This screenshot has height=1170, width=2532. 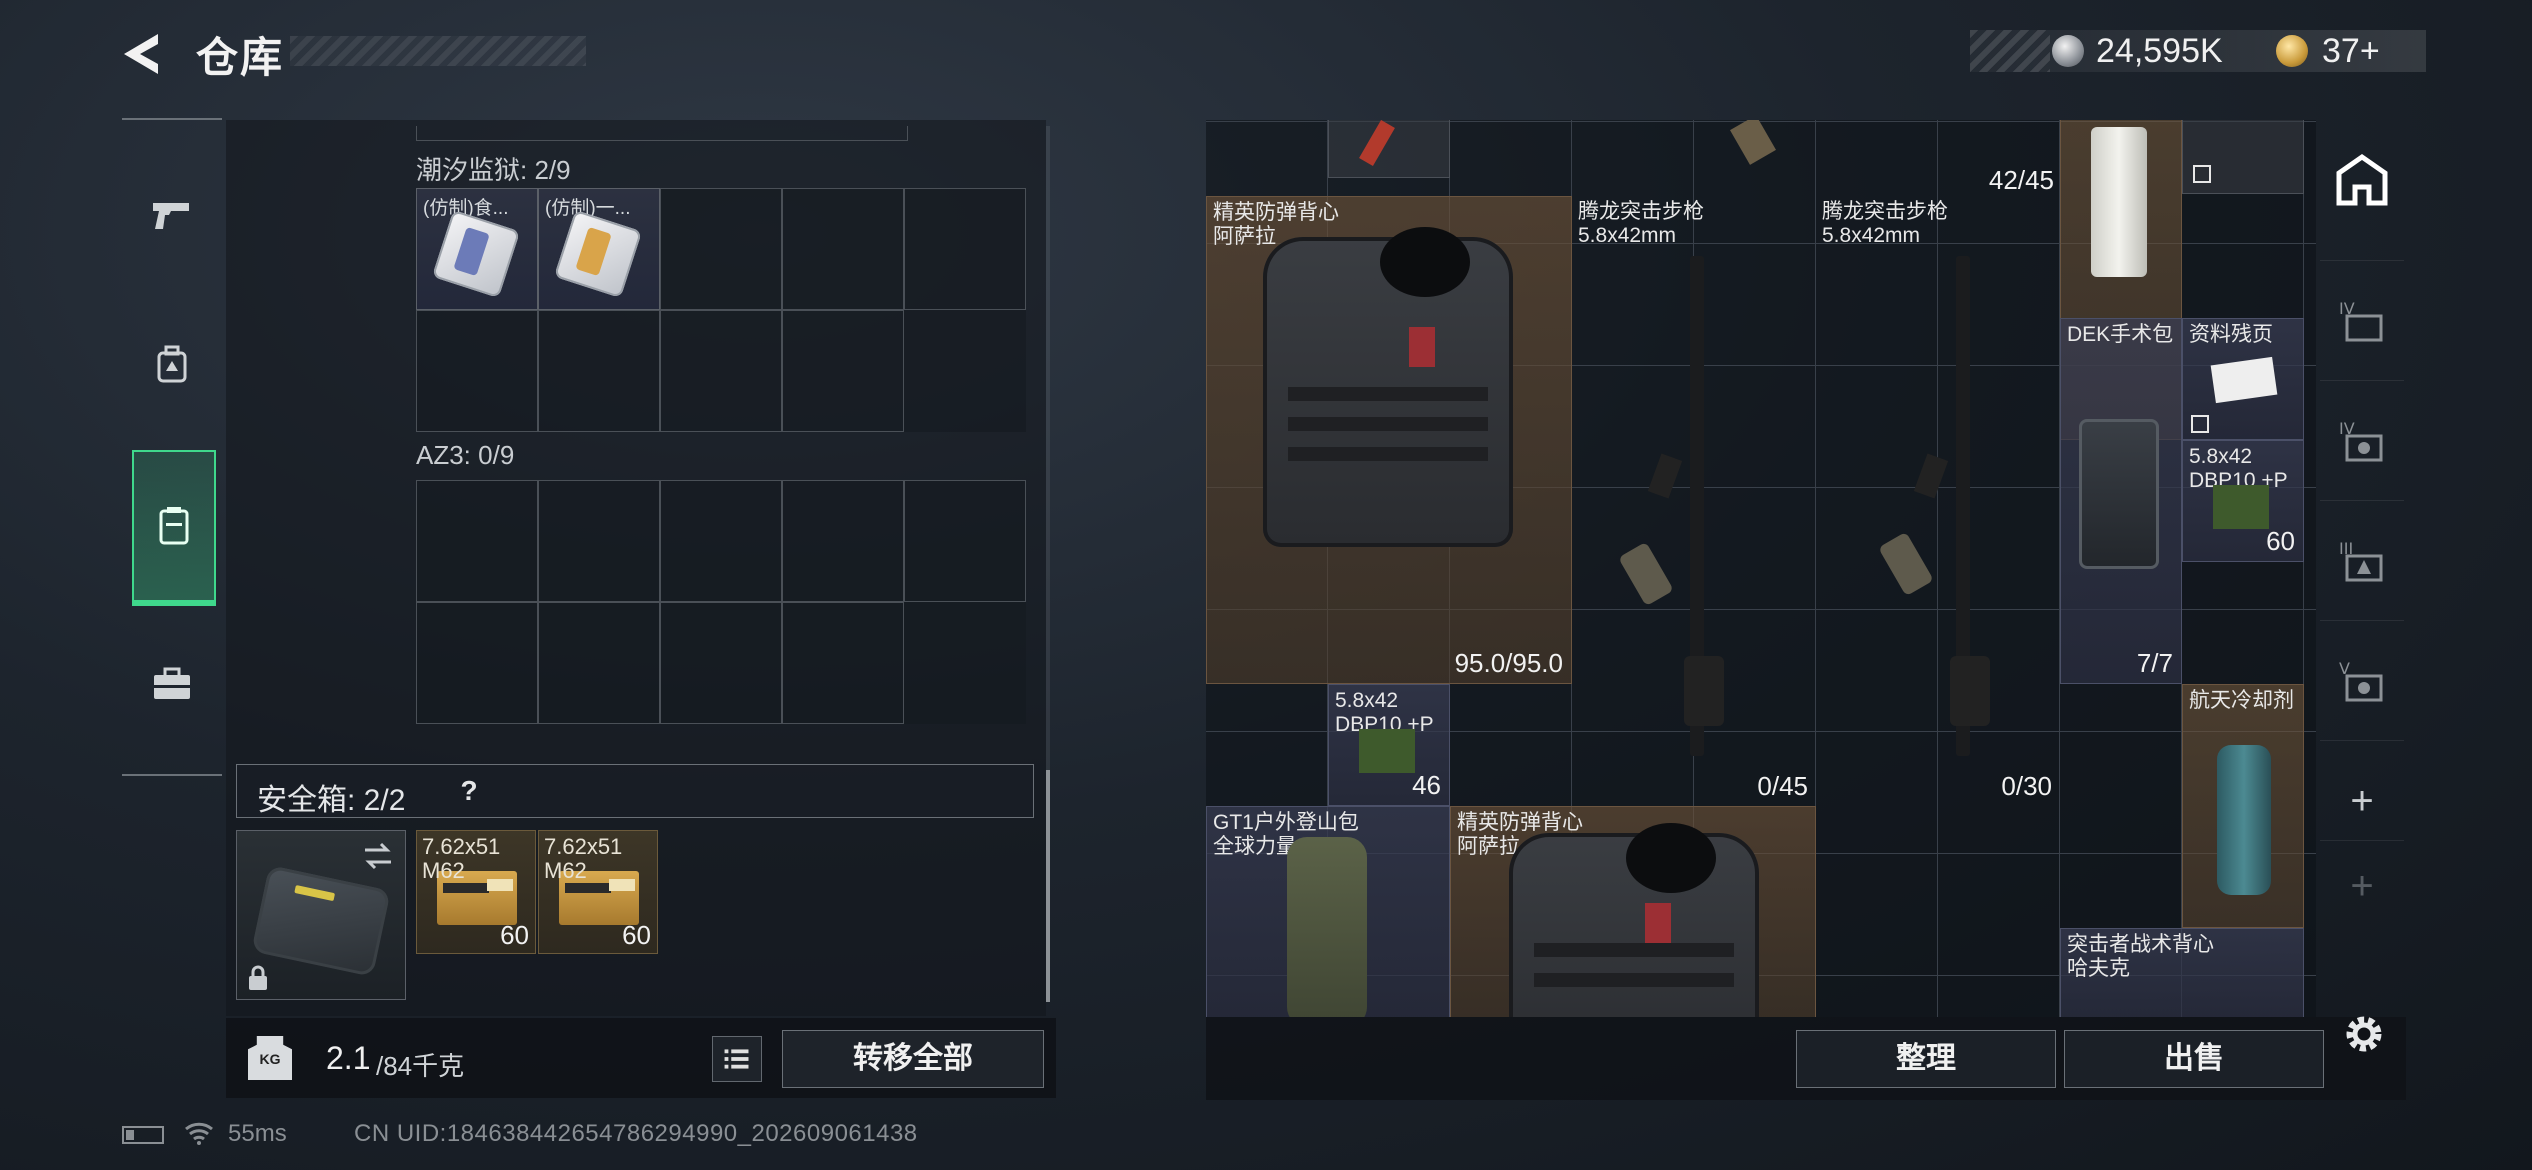 I want to click on page-title: 仓库, so click(x=240, y=57).